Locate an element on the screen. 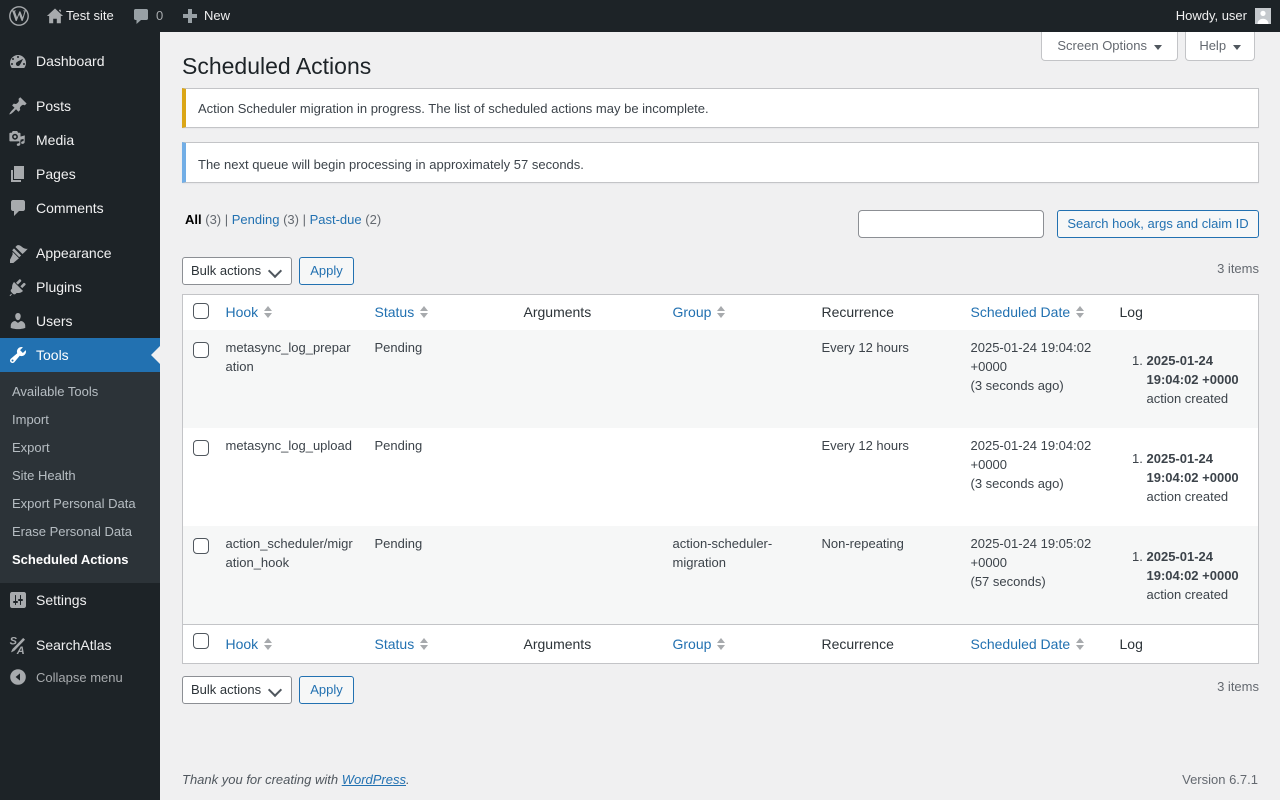 The height and width of the screenshot is (800, 1280). svg-text: W is located at coordinates (19, 16).